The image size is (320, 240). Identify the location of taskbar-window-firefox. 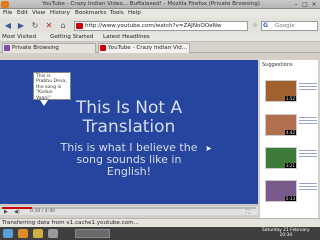
(92, 233).